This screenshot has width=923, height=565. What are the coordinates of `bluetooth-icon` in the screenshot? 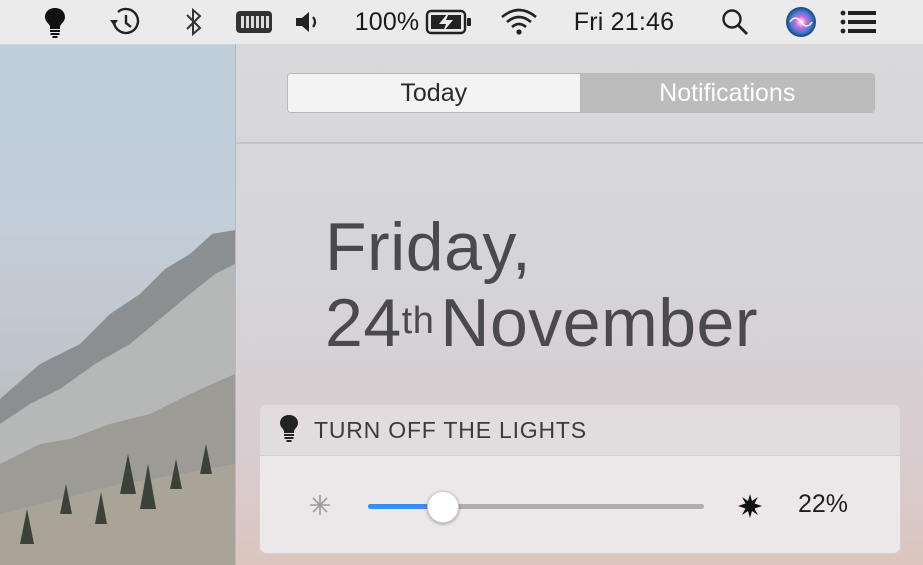 It's located at (194, 22).